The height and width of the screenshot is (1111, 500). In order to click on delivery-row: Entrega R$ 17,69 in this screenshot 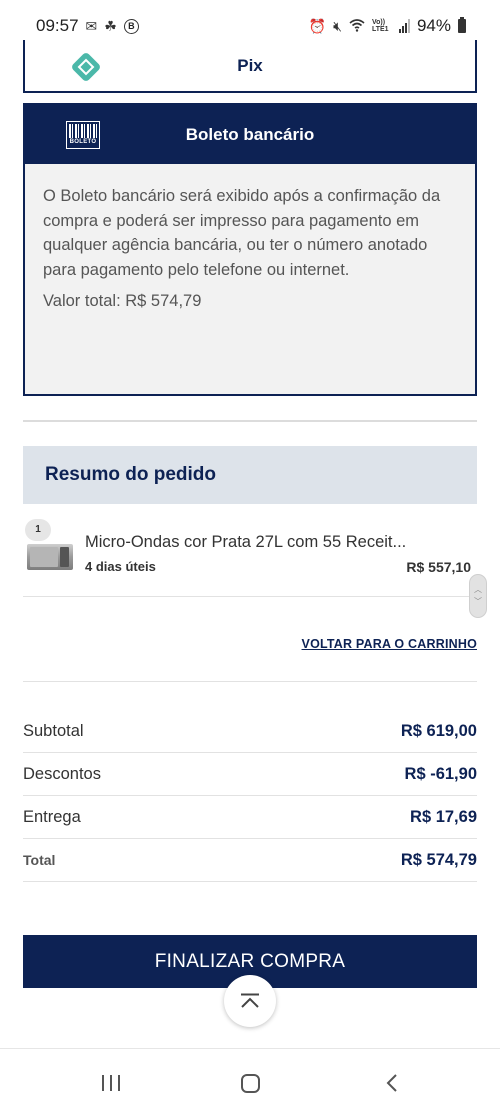, I will do `click(250, 817)`.